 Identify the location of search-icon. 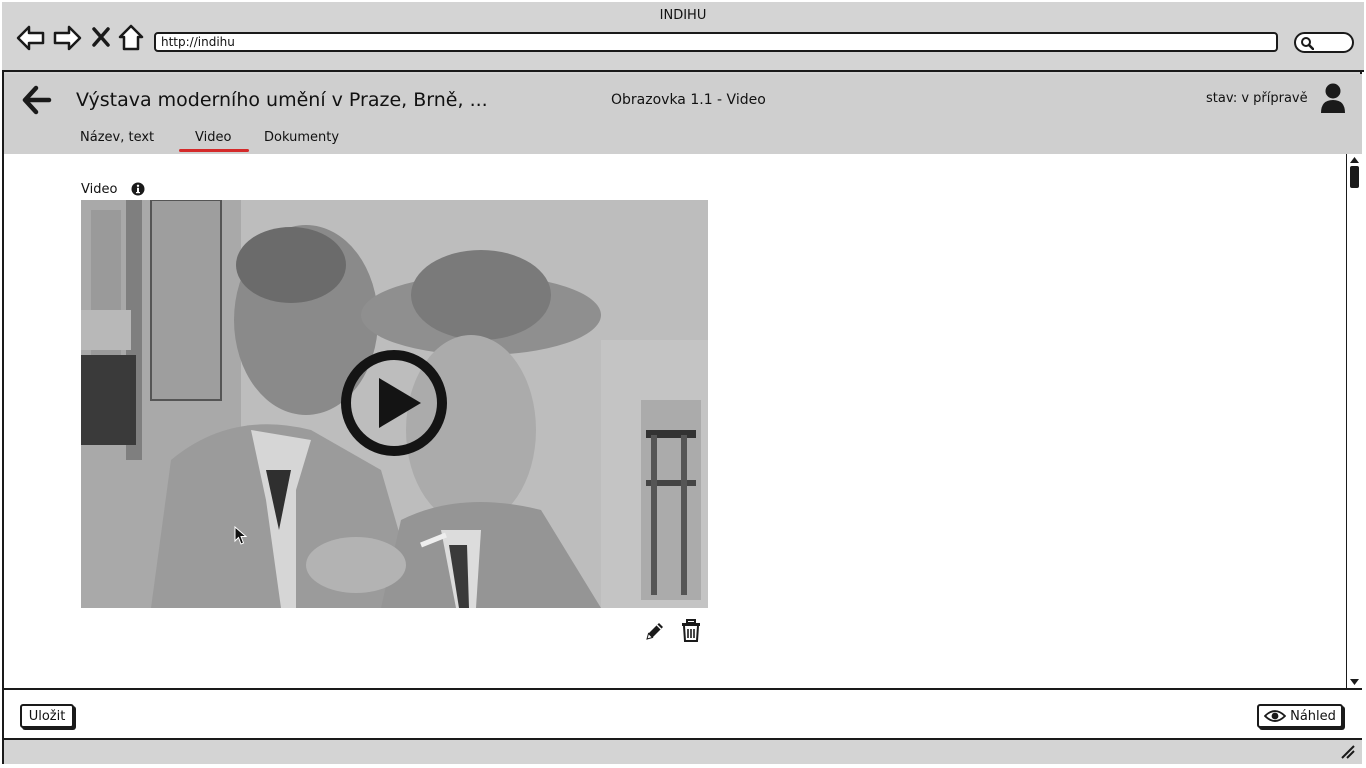
(1307, 43).